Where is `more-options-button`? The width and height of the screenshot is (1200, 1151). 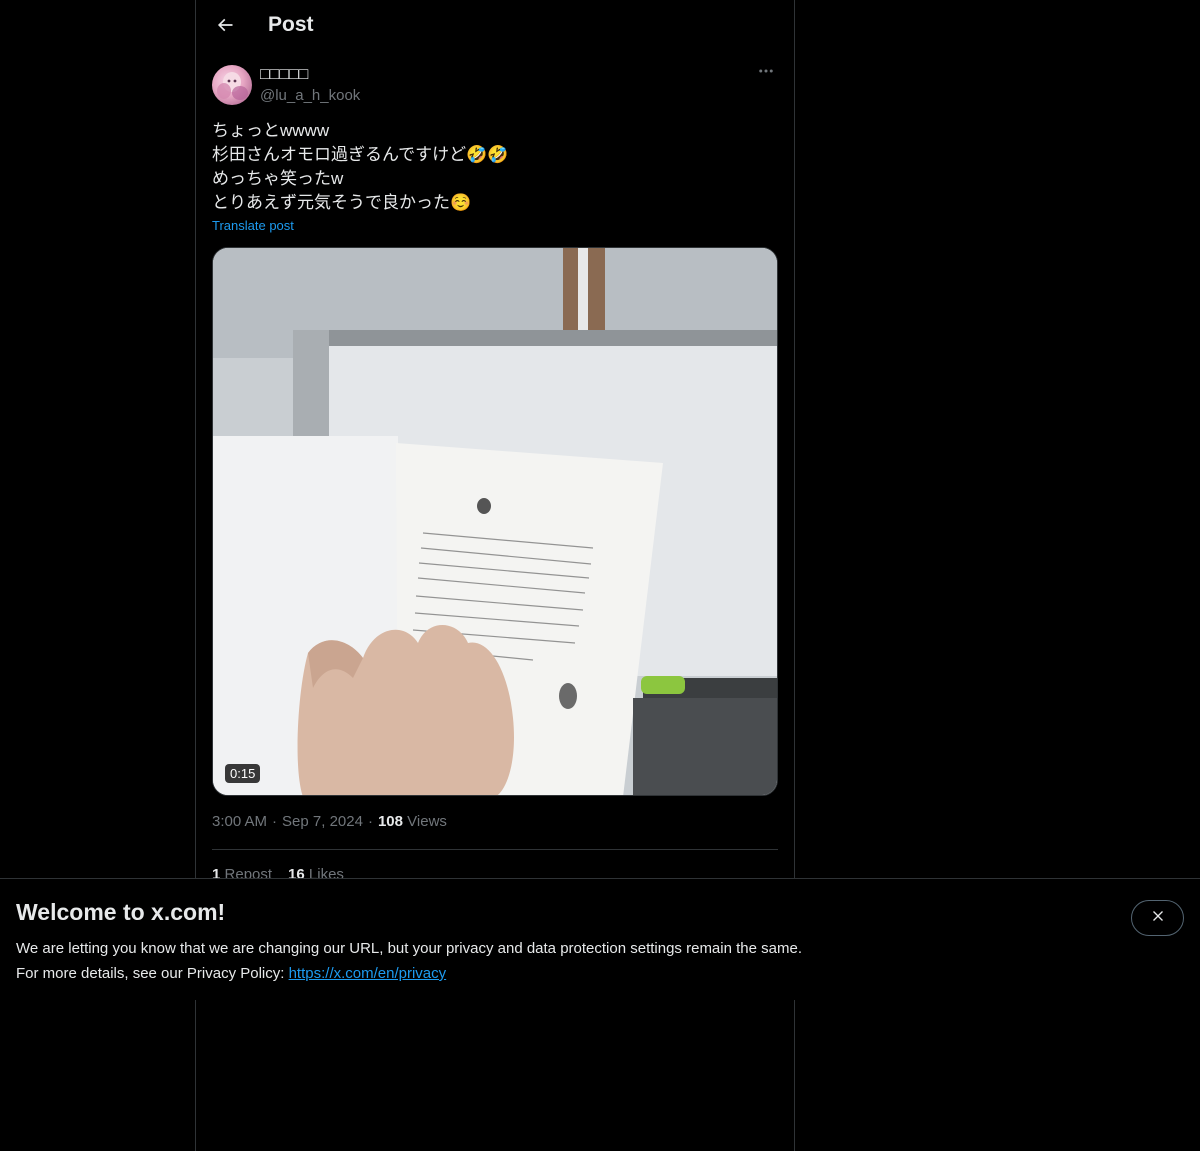
more-options-button is located at coordinates (766, 73).